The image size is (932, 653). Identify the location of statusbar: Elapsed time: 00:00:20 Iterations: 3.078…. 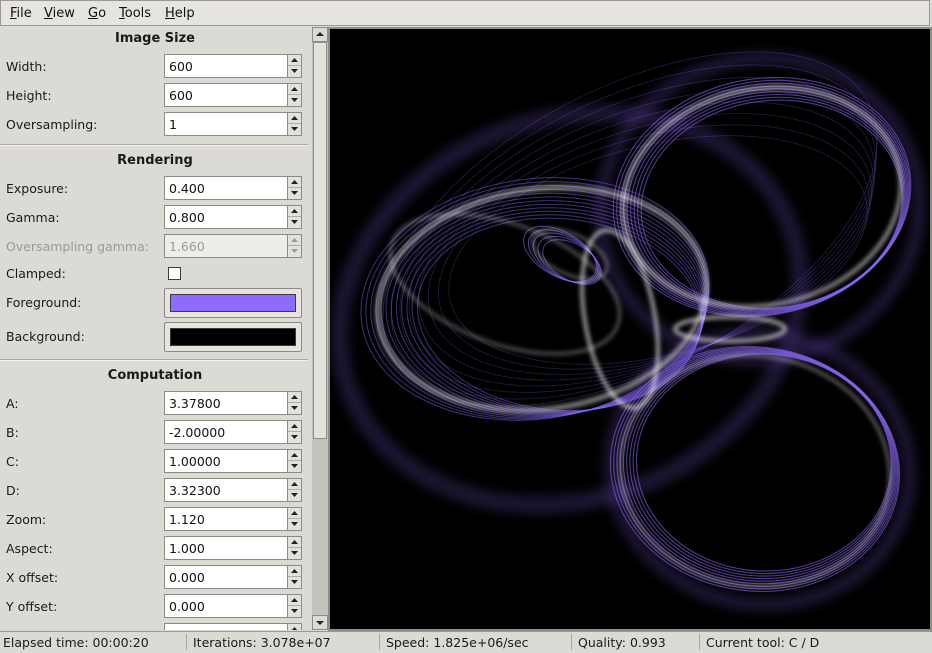
(466, 642).